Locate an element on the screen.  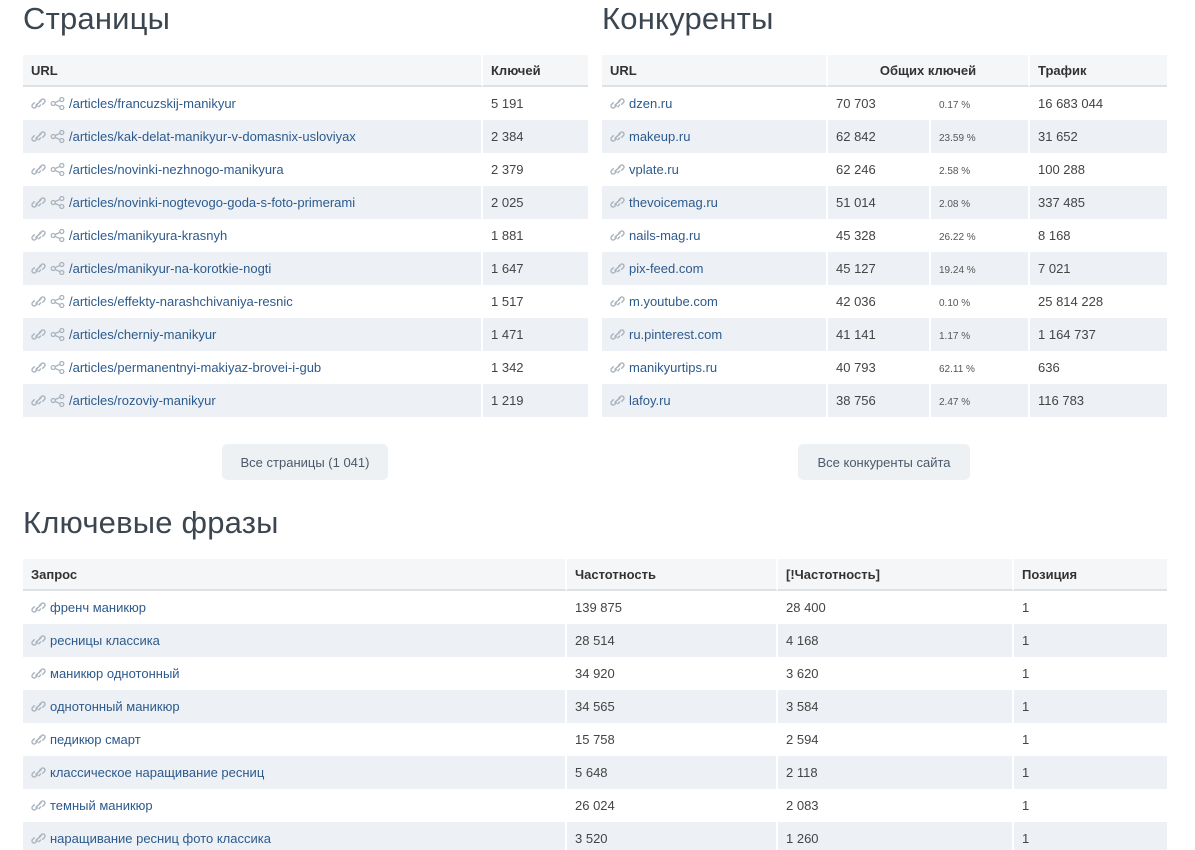
keyword-freq-cell: 28 514 is located at coordinates (672, 640).